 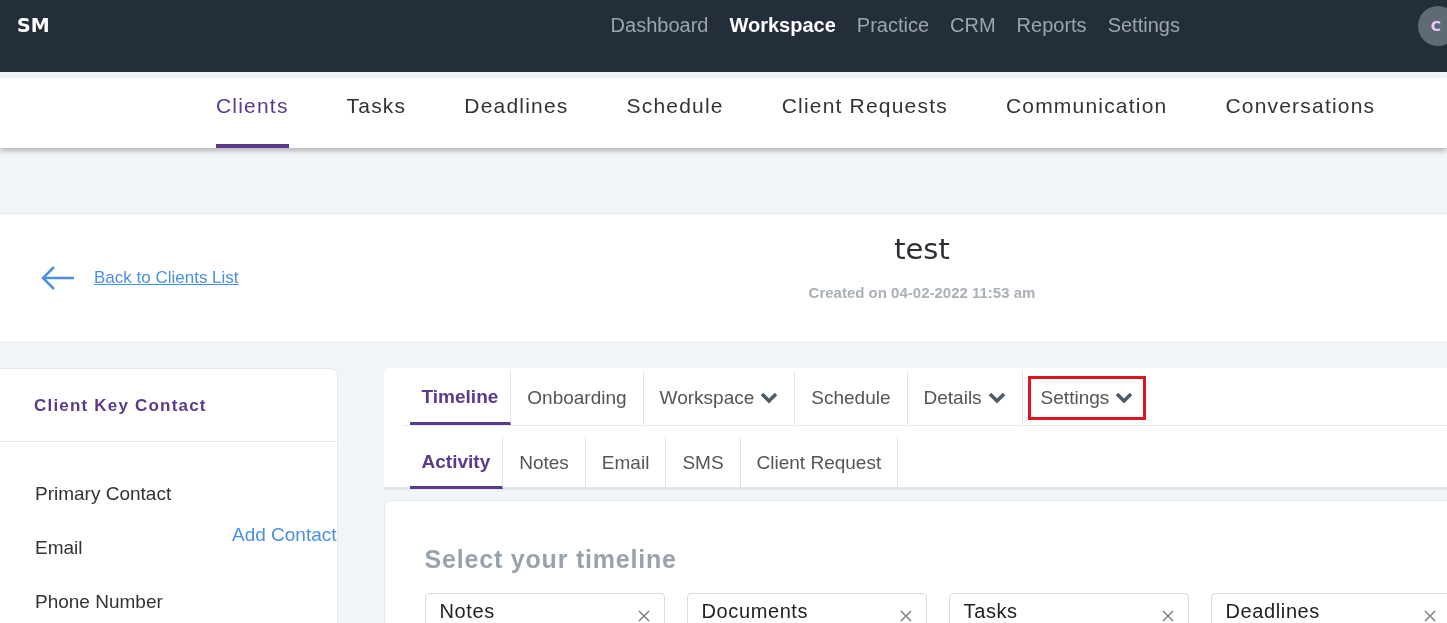 I want to click on nav-tab: Deadlines, so click(x=516, y=113).